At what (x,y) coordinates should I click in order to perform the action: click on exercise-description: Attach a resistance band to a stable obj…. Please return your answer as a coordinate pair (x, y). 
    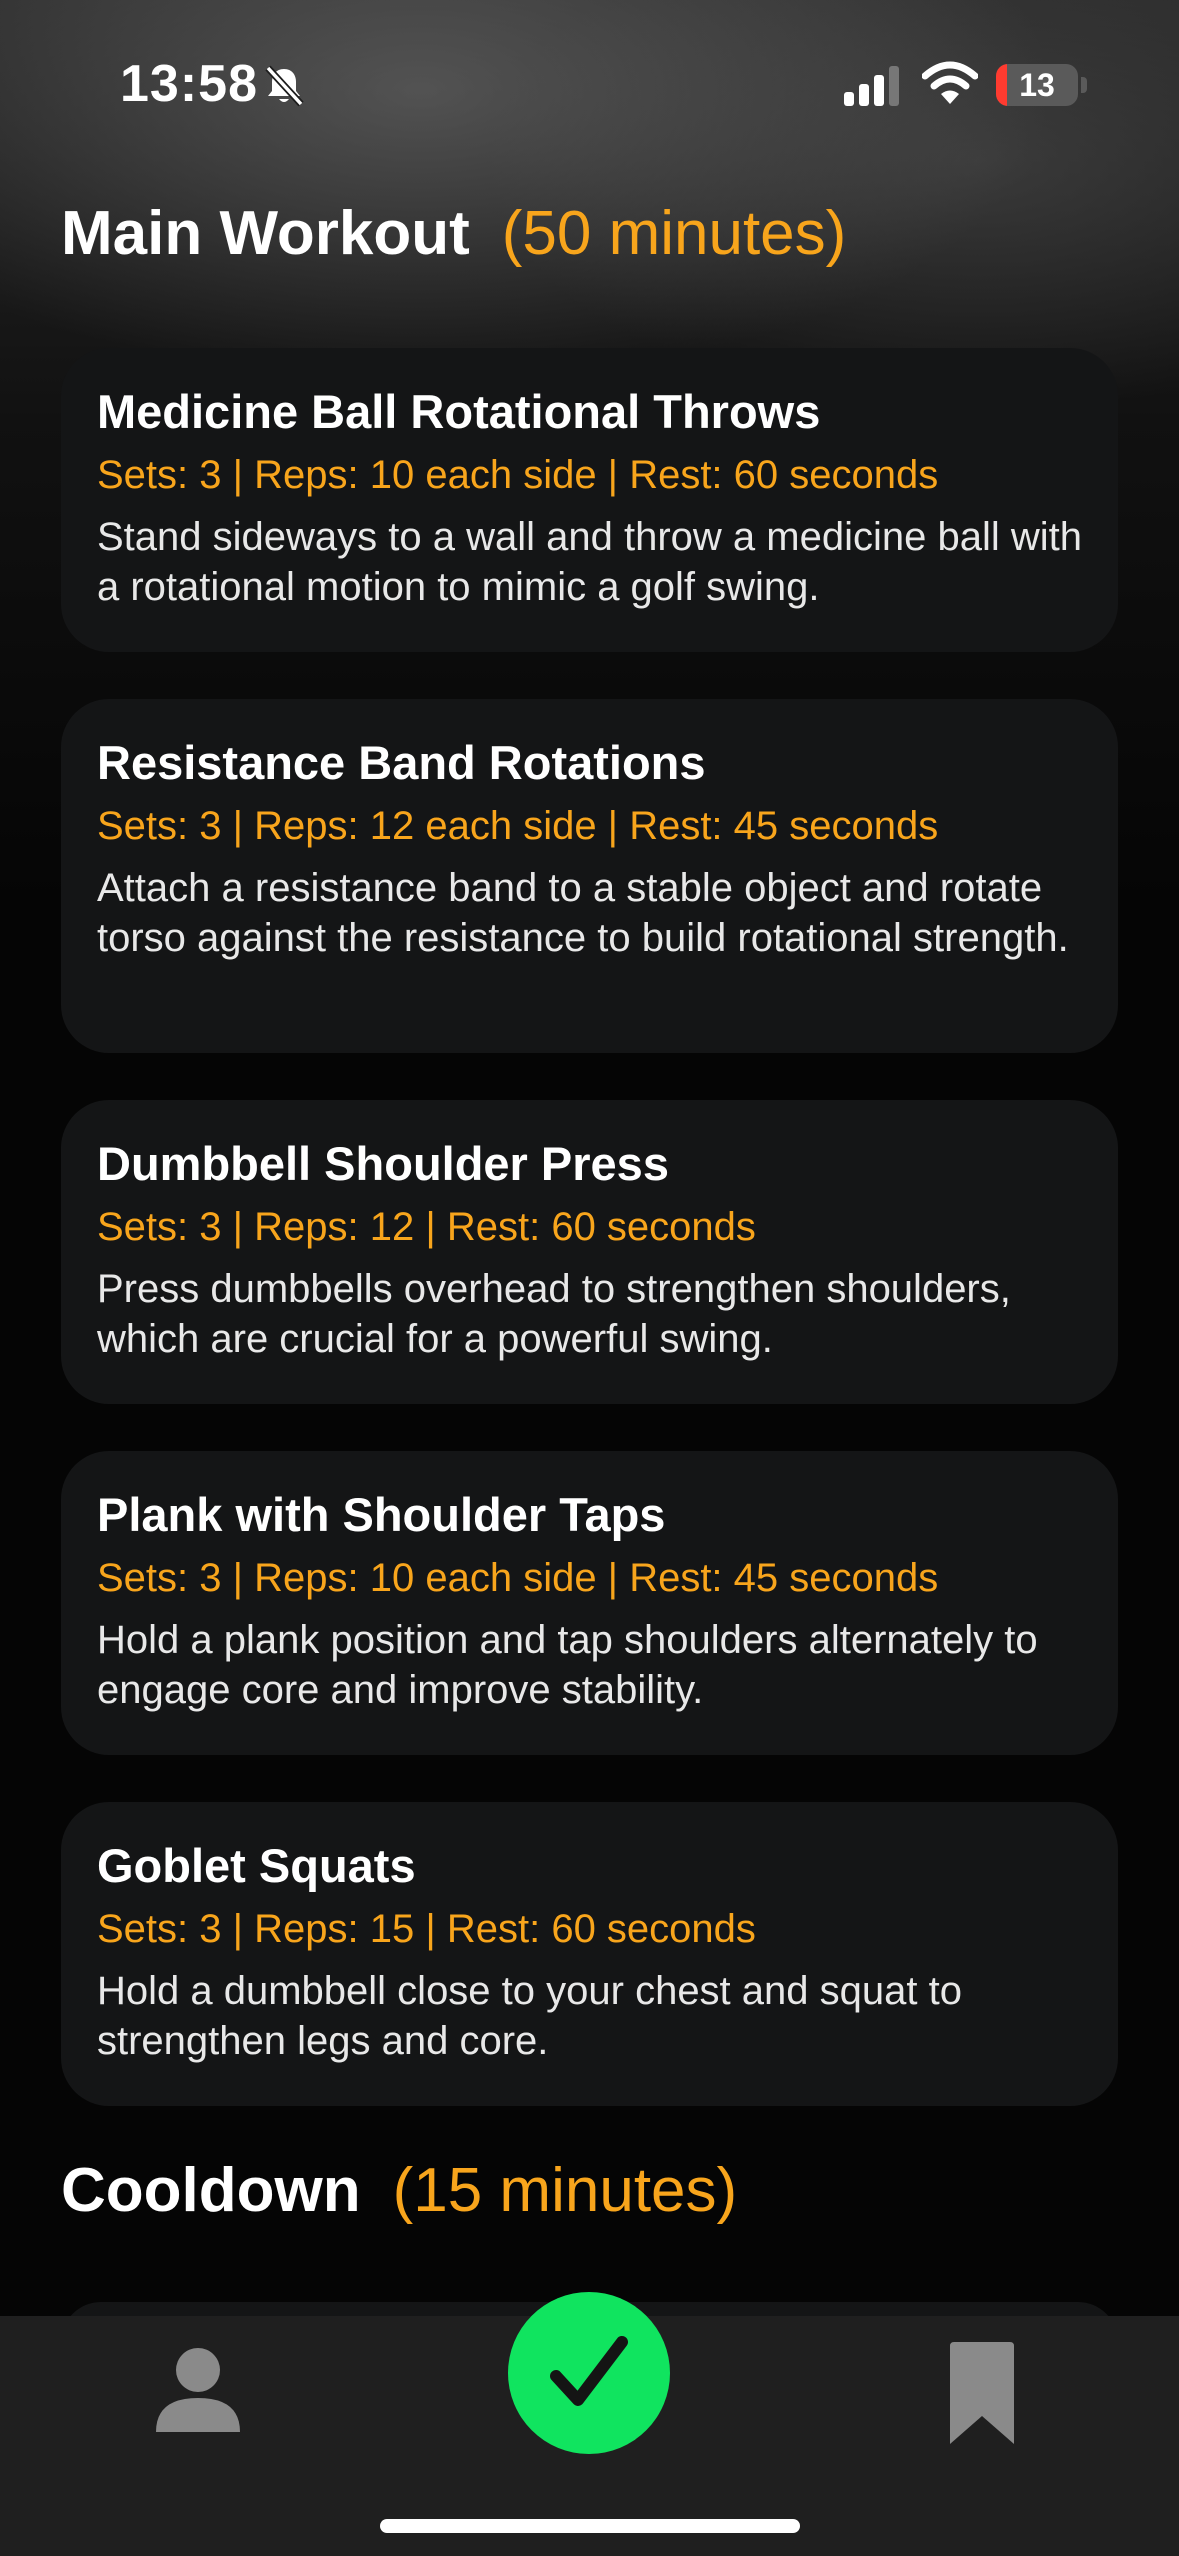
    Looking at the image, I should click on (583, 913).